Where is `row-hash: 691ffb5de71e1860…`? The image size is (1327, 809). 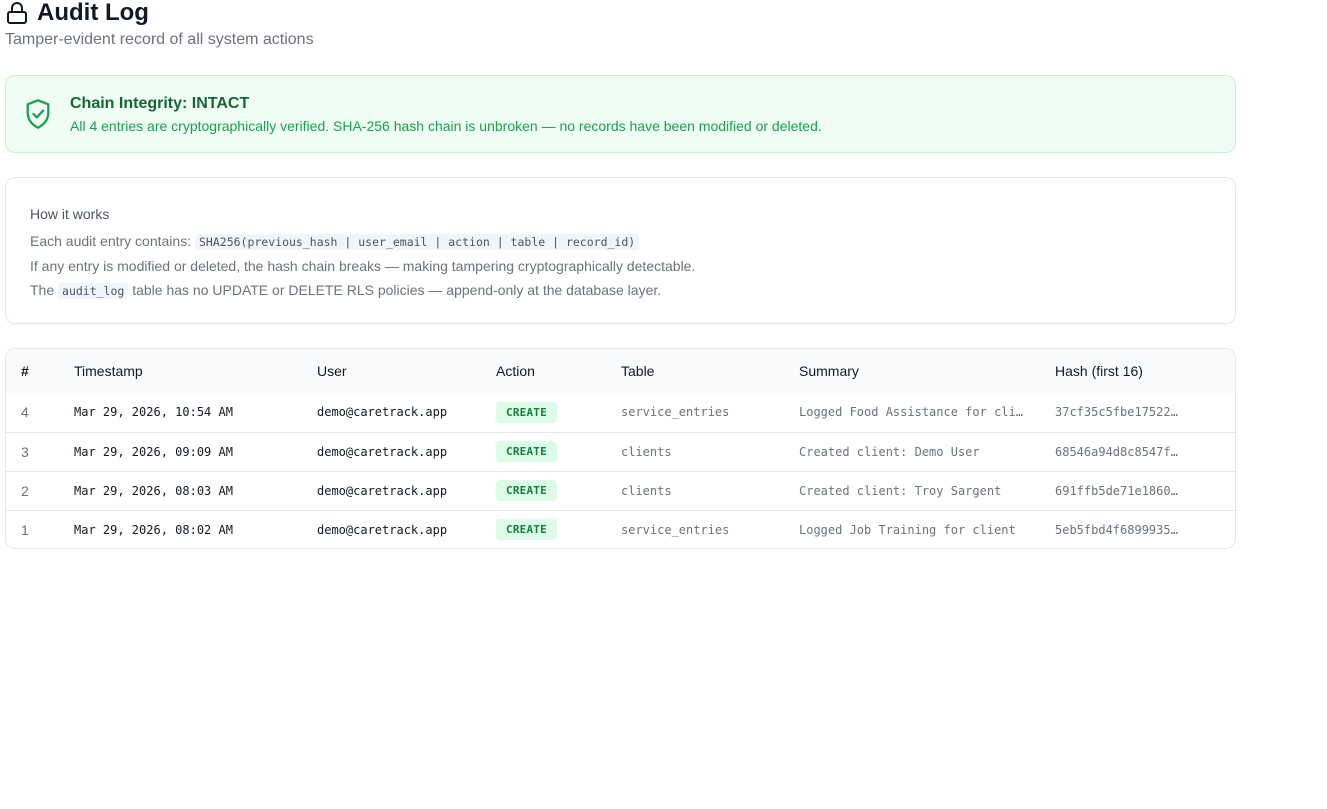 row-hash: 691ffb5de71e1860… is located at coordinates (1116, 490).